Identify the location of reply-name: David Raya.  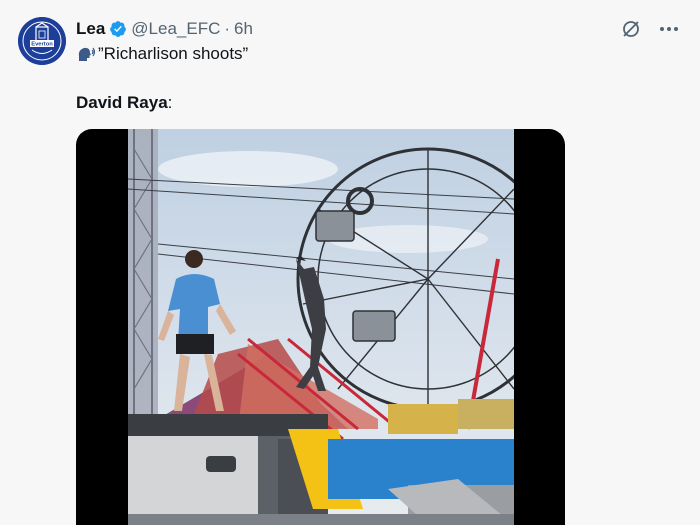
(122, 102).